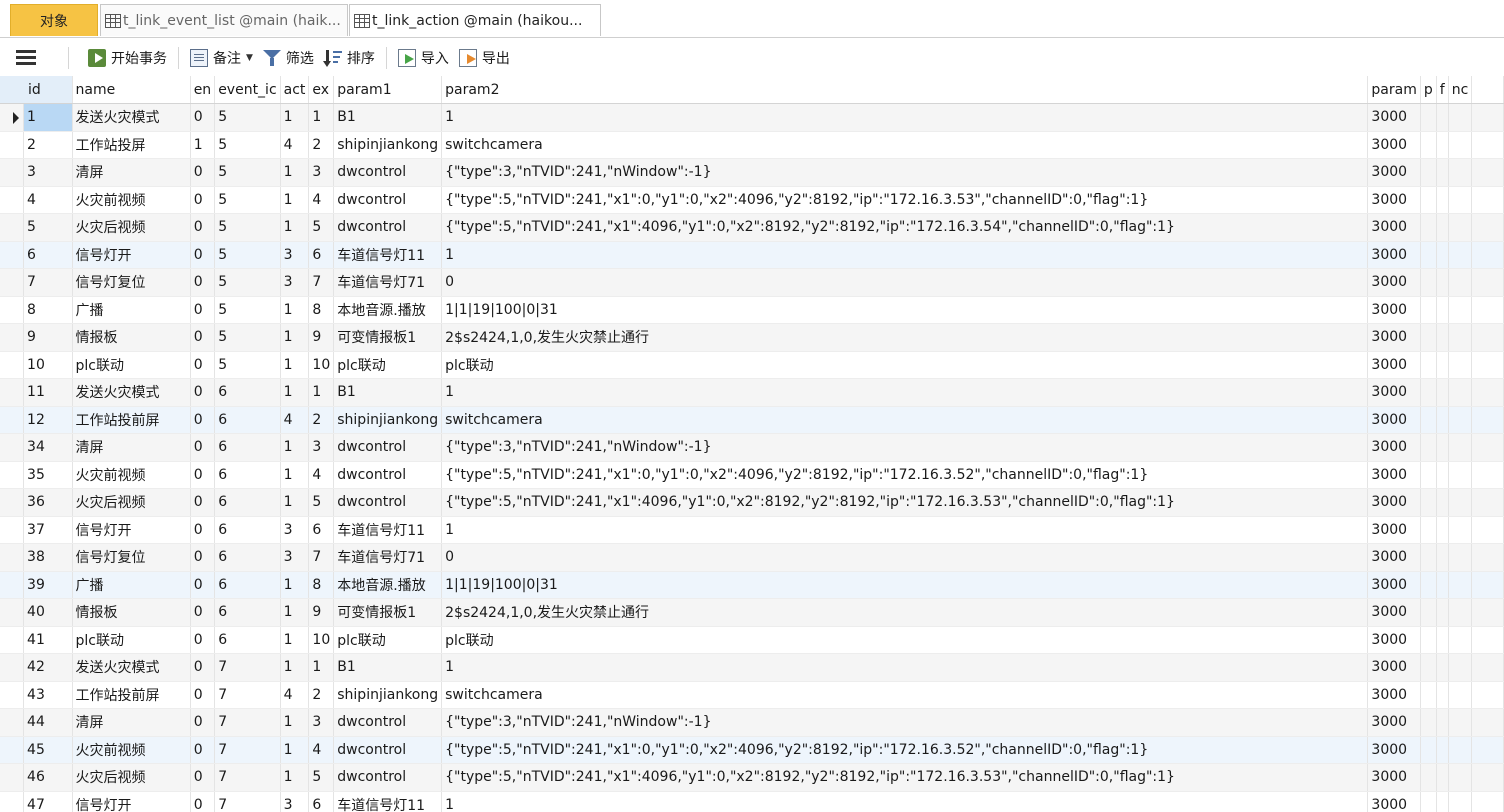 The height and width of the screenshot is (812, 1504). What do you see at coordinates (48, 530) in the screenshot?
I see `cell-id: 37` at bounding box center [48, 530].